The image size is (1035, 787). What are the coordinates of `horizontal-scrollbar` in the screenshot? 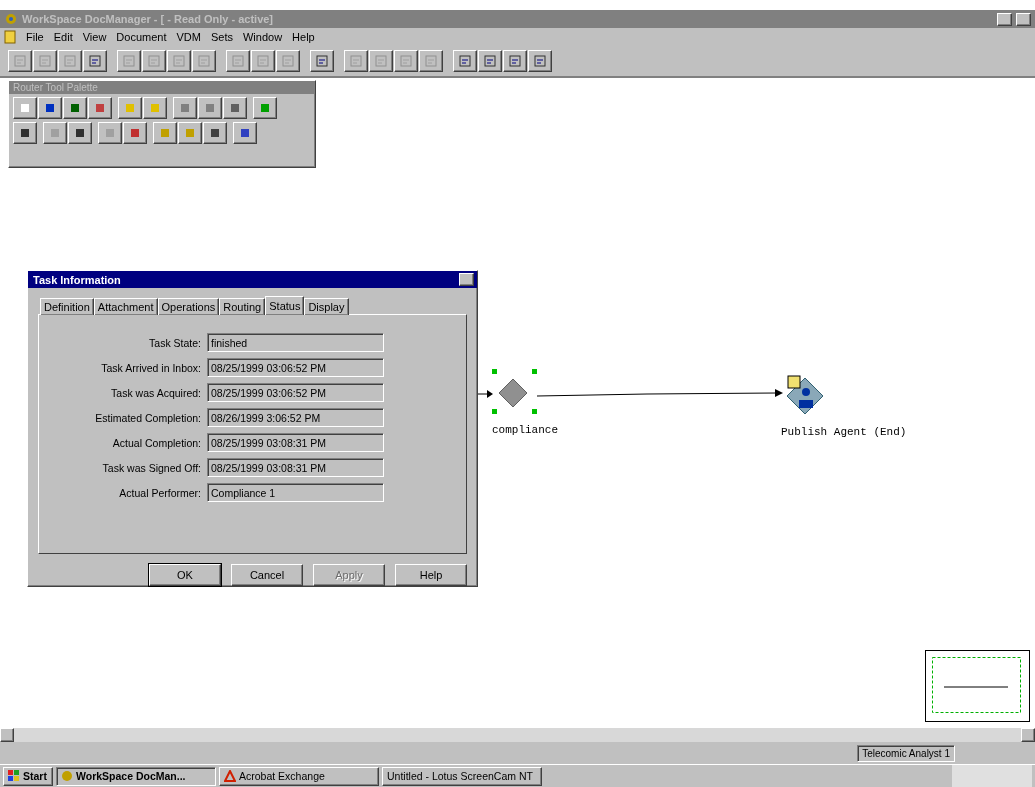 It's located at (517, 735).